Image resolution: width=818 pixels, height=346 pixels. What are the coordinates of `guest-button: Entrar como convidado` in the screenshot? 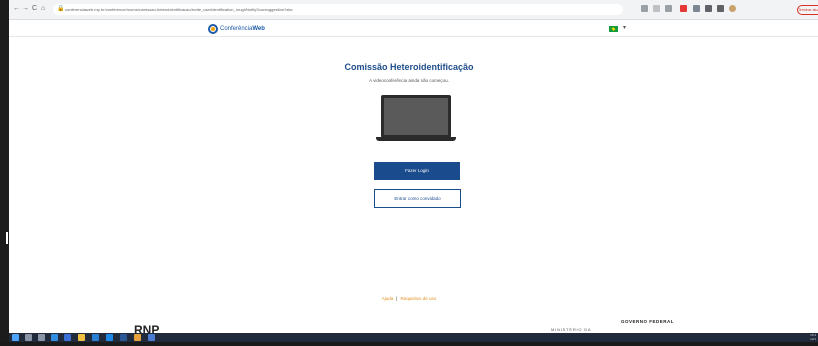 It's located at (417, 198).